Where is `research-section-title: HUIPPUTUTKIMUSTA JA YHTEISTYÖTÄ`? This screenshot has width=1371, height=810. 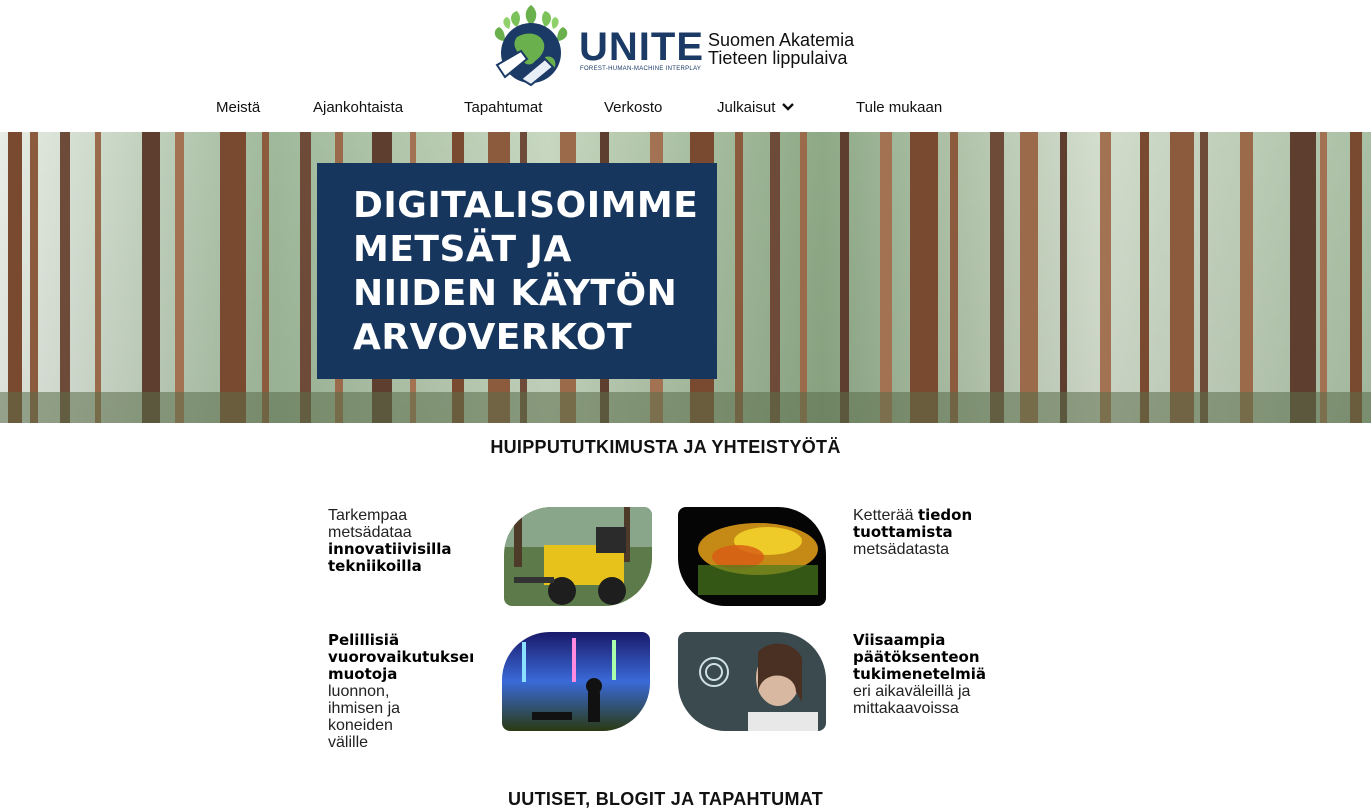 research-section-title: HUIPPUTUTKIMUSTA JA YHTEISTYÖTÄ is located at coordinates (665, 447).